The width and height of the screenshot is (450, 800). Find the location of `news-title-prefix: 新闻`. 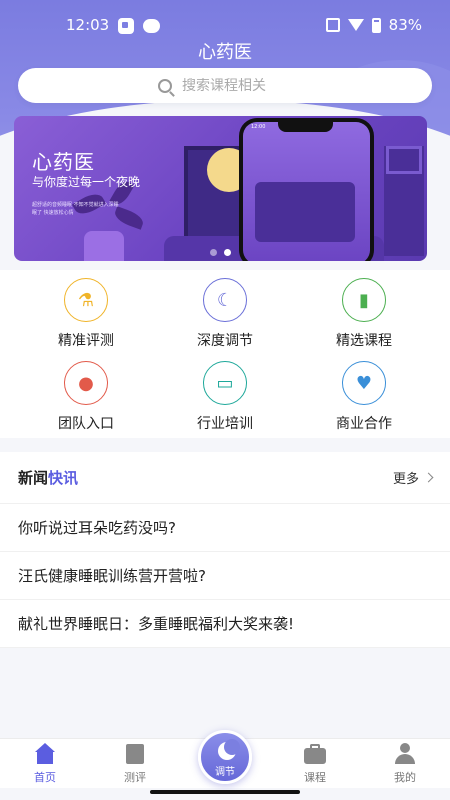

news-title-prefix: 新闻 is located at coordinates (33, 478).